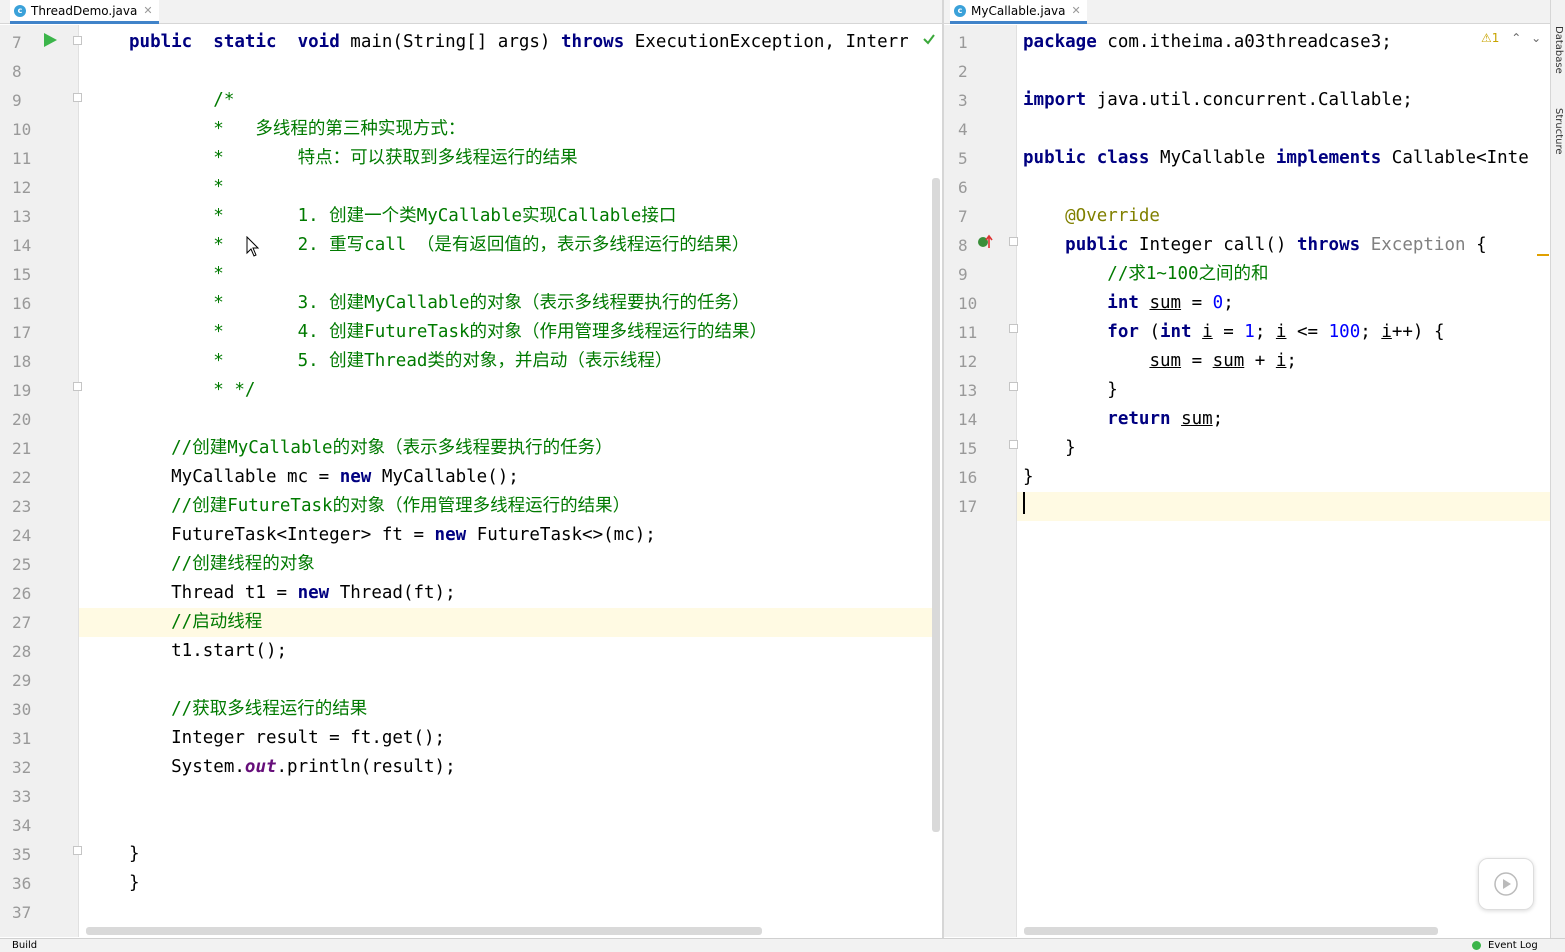 The height and width of the screenshot is (952, 1565). What do you see at coordinates (1149, 332) in the screenshot?
I see `code-token: (` at bounding box center [1149, 332].